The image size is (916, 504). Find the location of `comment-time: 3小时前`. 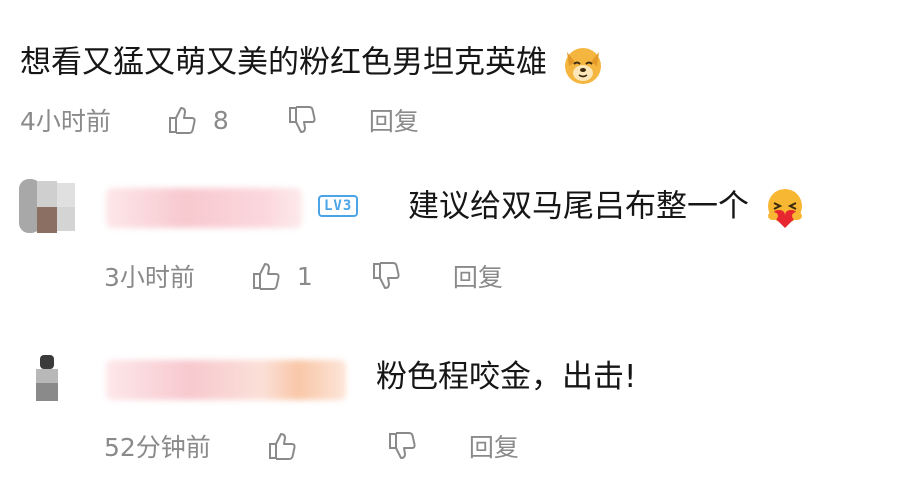

comment-time: 3小时前 is located at coordinates (149, 277).